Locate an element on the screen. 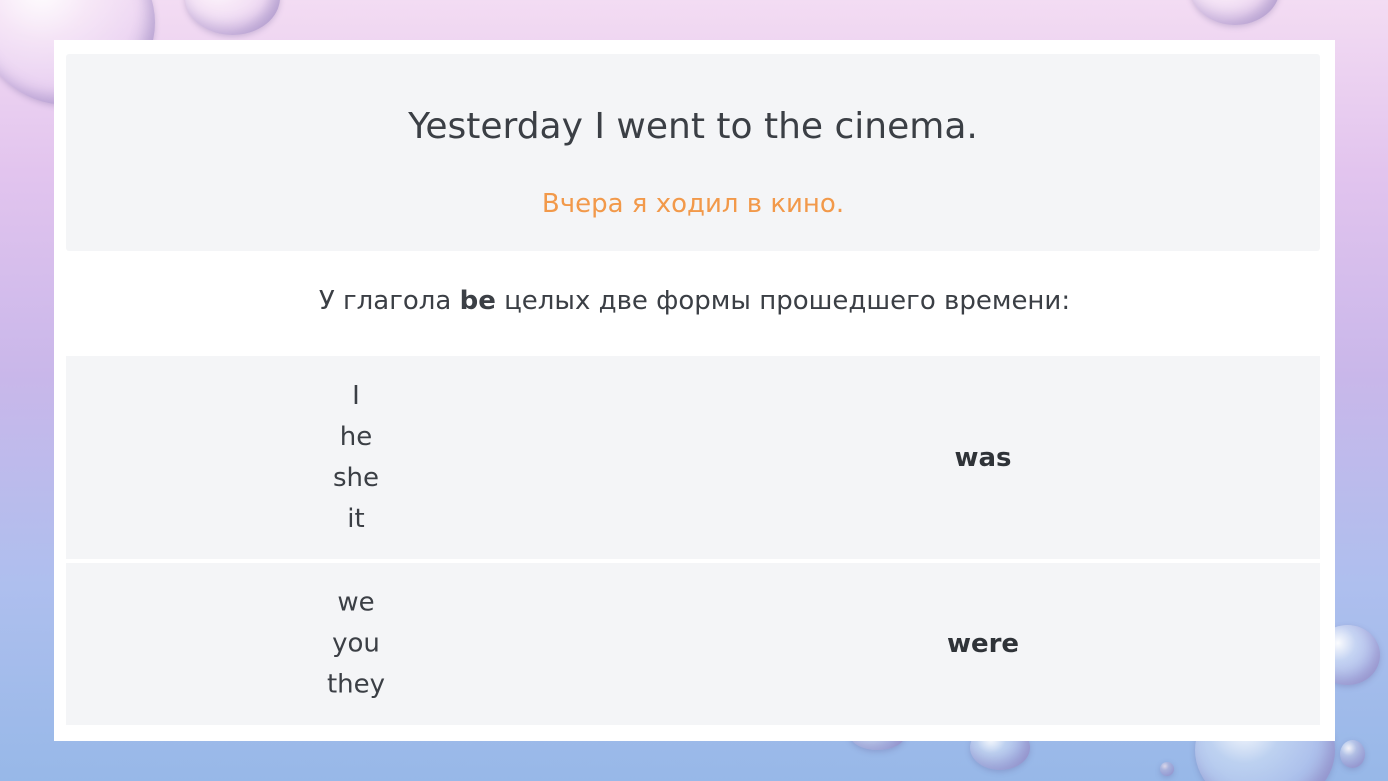 The image size is (1388, 781). pronoun-list: I he she it is located at coordinates (356, 458).